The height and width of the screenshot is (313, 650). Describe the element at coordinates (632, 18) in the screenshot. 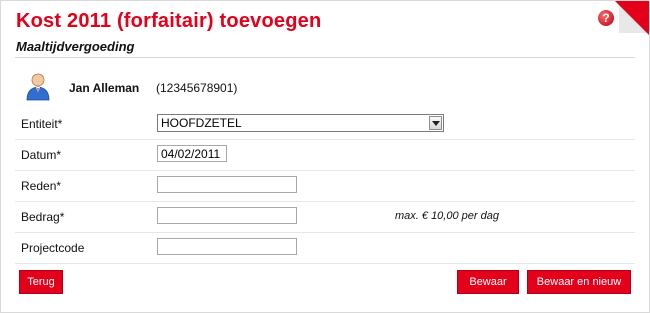

I see `corner-decoration` at that location.